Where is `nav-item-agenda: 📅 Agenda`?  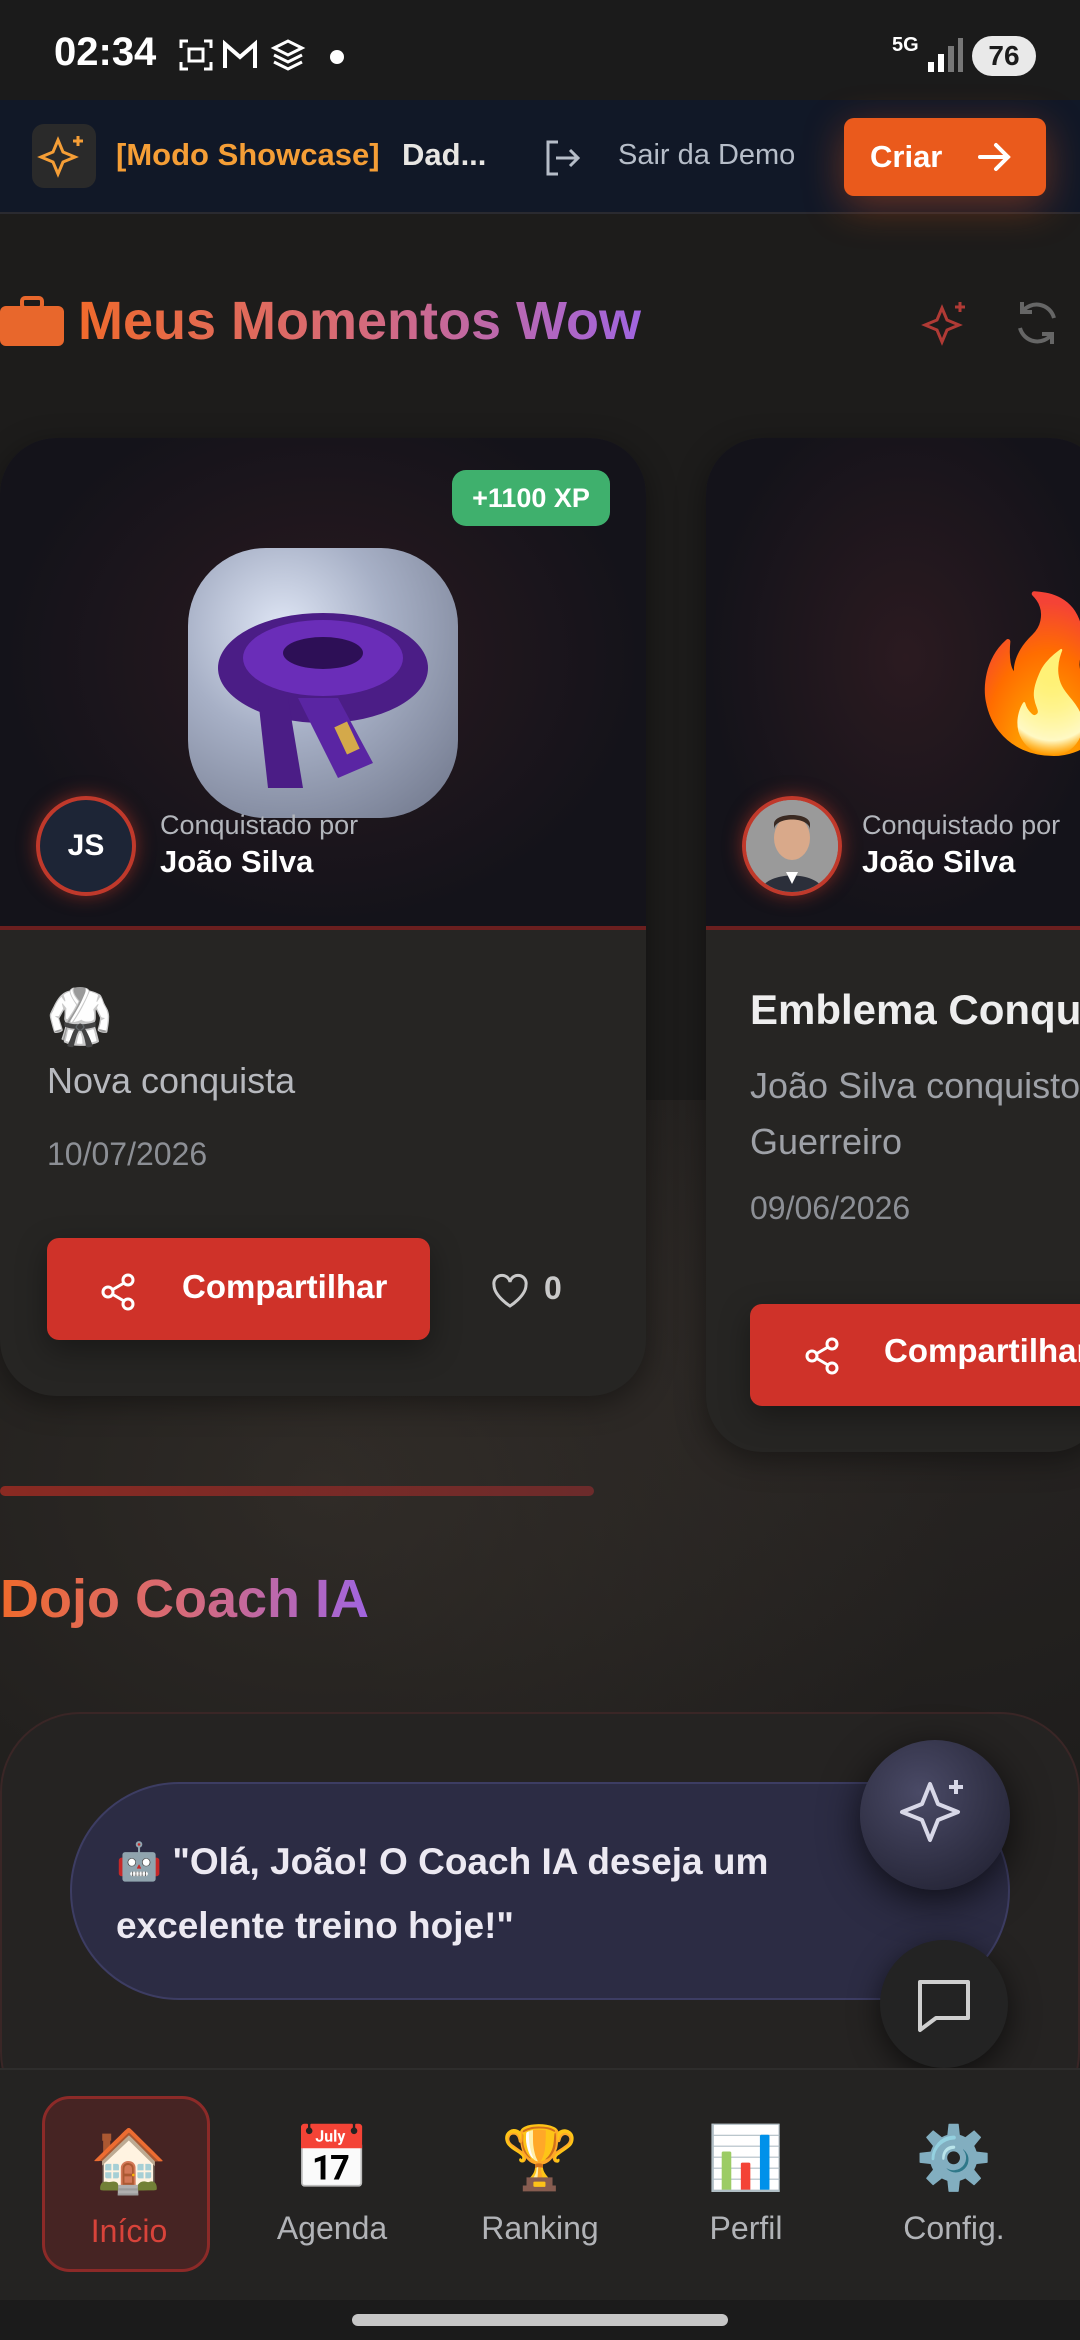 nav-item-agenda: 📅 Agenda is located at coordinates (332, 2184).